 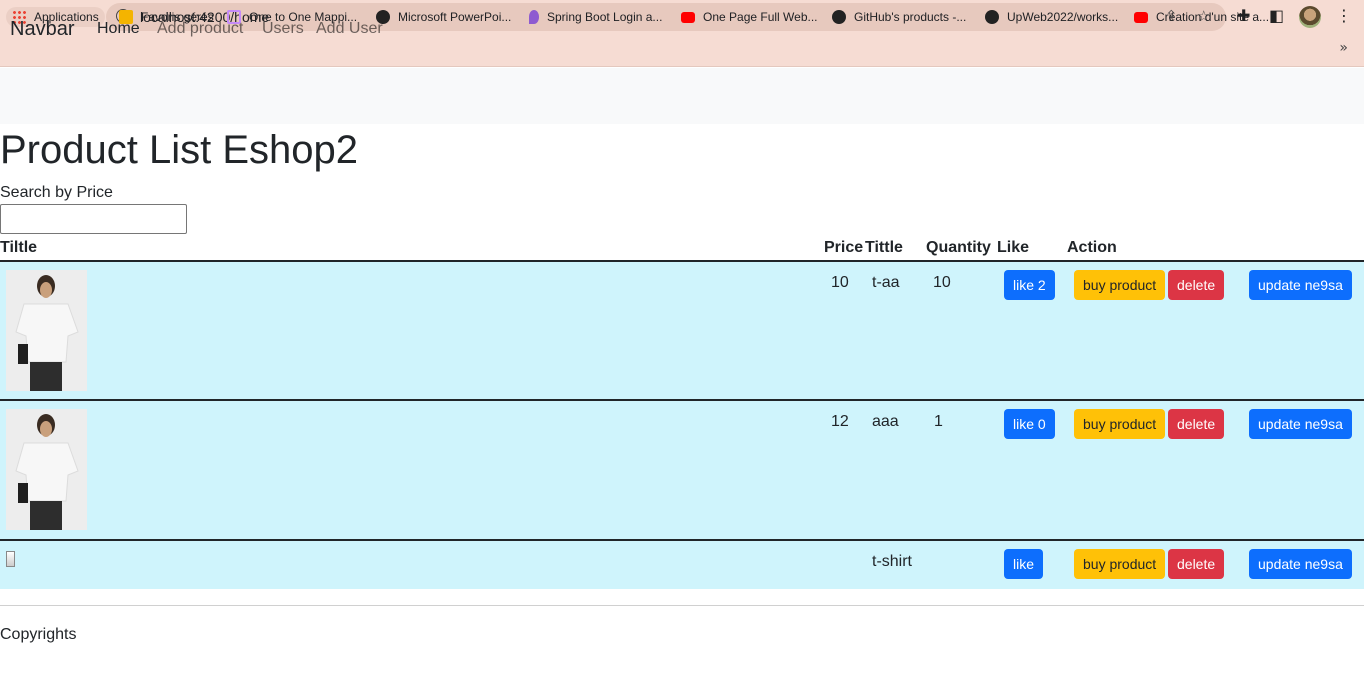 What do you see at coordinates (682, 605) in the screenshot?
I see `footer-divider` at bounding box center [682, 605].